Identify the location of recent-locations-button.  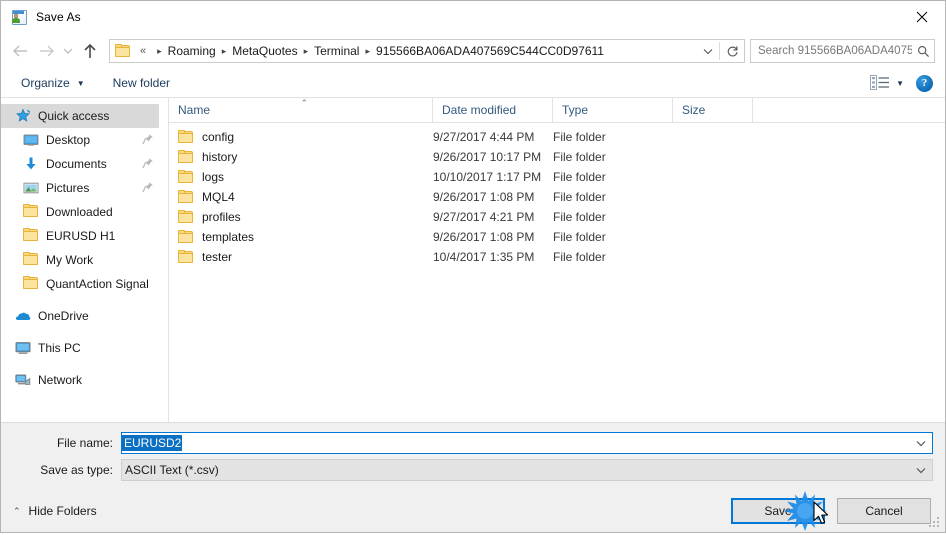
(68, 51).